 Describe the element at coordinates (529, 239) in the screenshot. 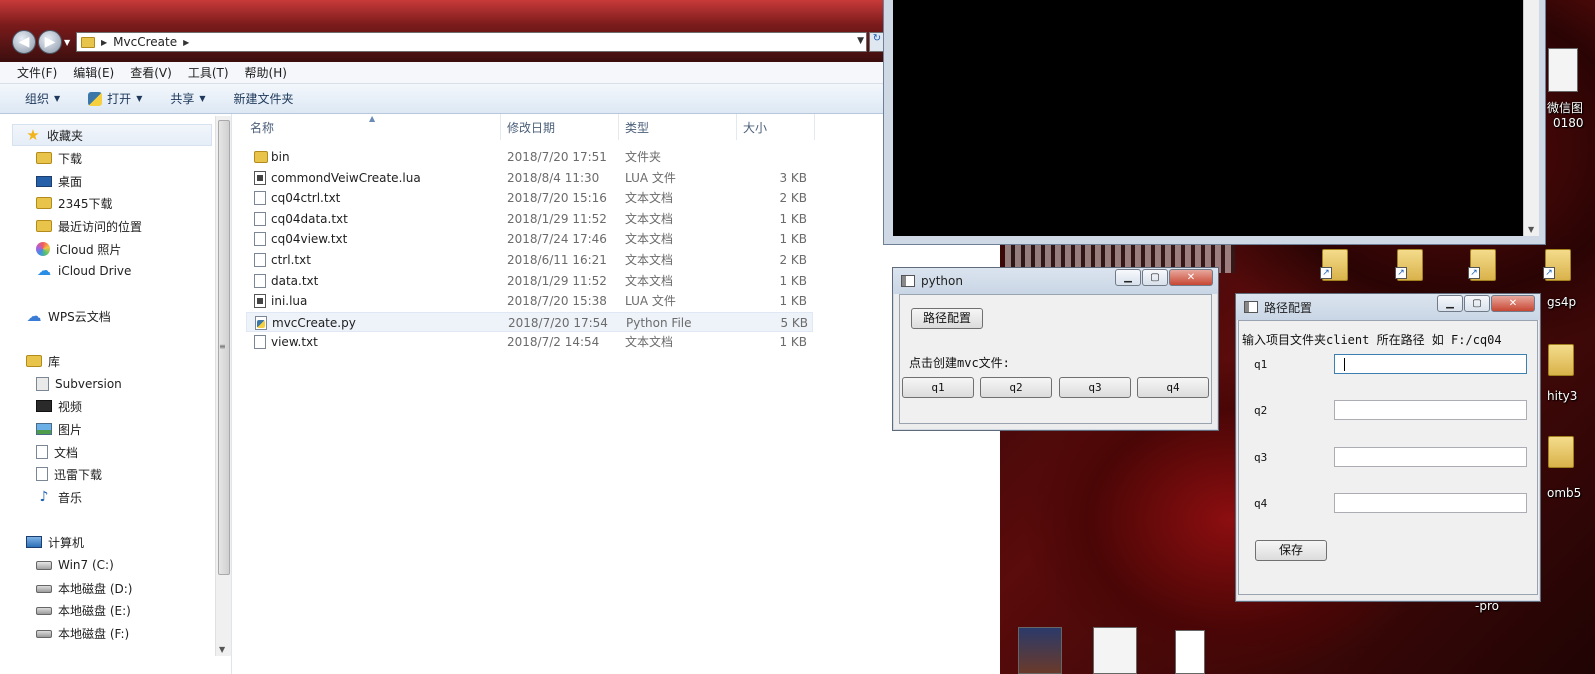

I see `file-row: cq04view.txt 2018/7/24 17:46 文本文档 1 KB` at that location.